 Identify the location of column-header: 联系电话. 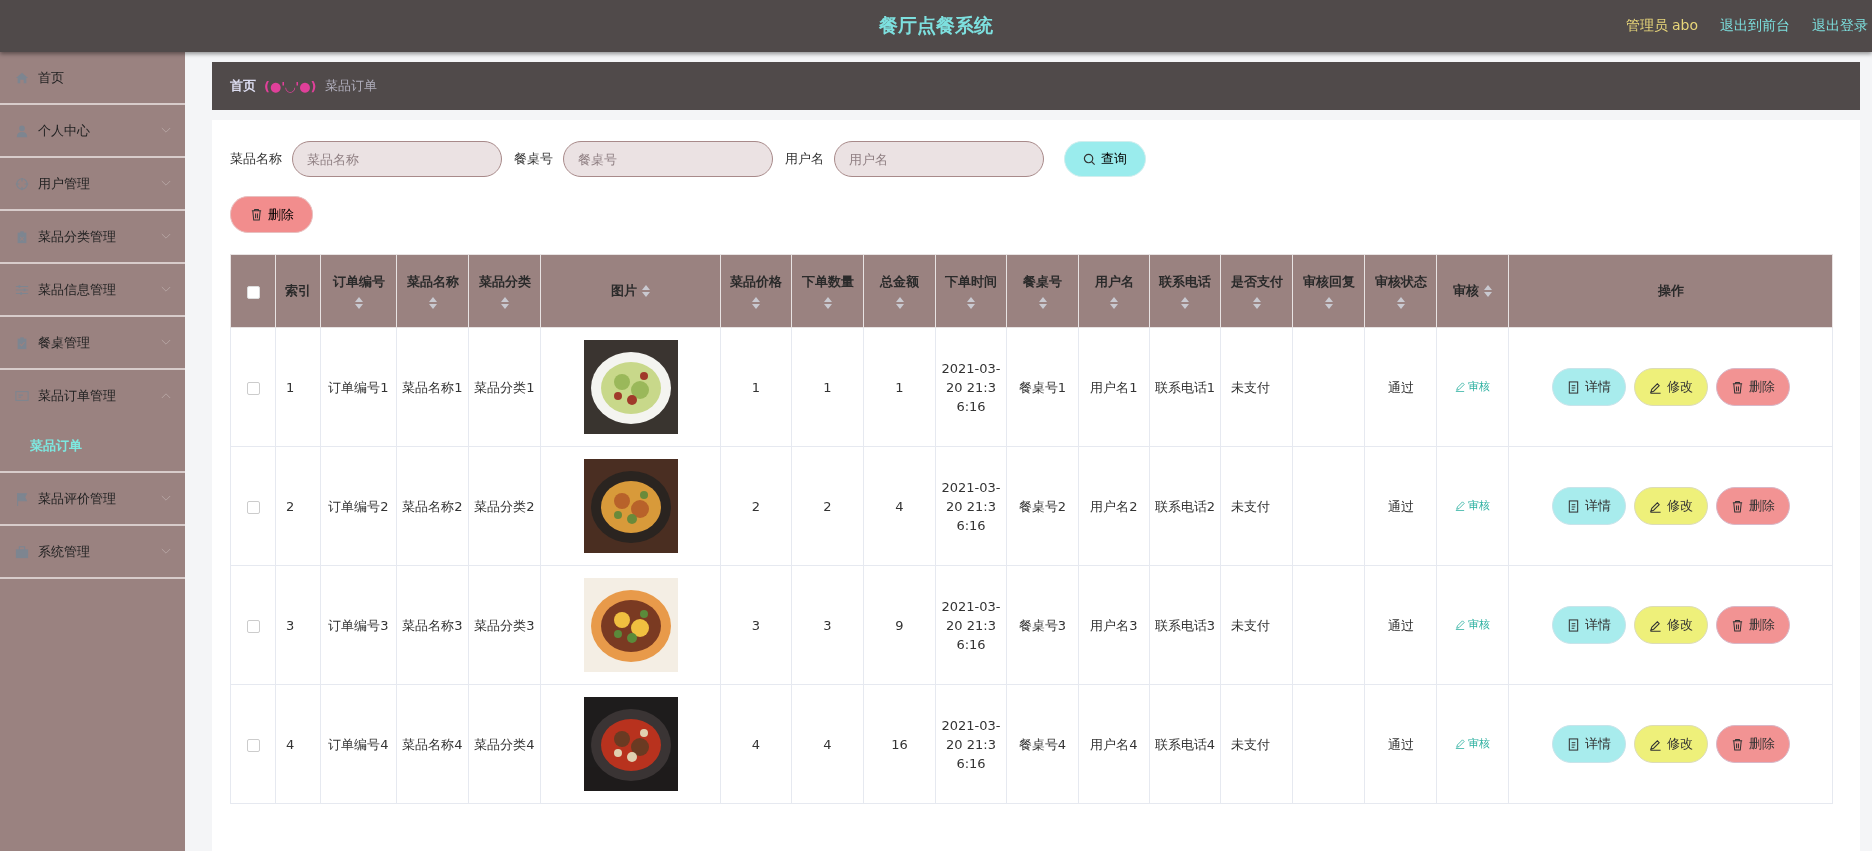
(1185, 291).